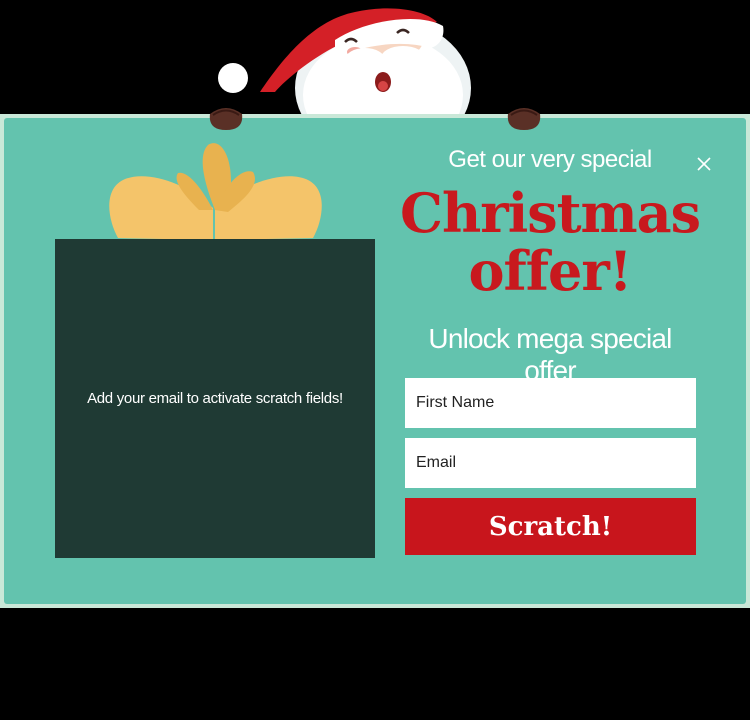 This screenshot has height=720, width=750. I want to click on headline-line-2: offer!, so click(550, 271).